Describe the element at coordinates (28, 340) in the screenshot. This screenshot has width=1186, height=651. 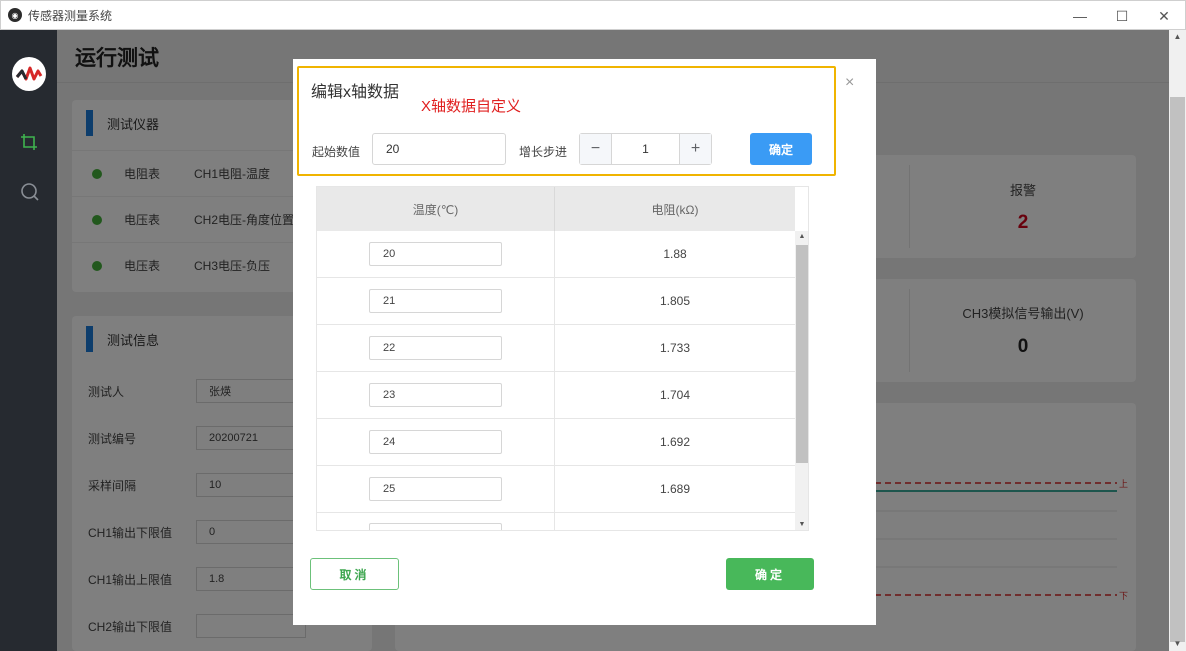
I see `left-nav` at that location.